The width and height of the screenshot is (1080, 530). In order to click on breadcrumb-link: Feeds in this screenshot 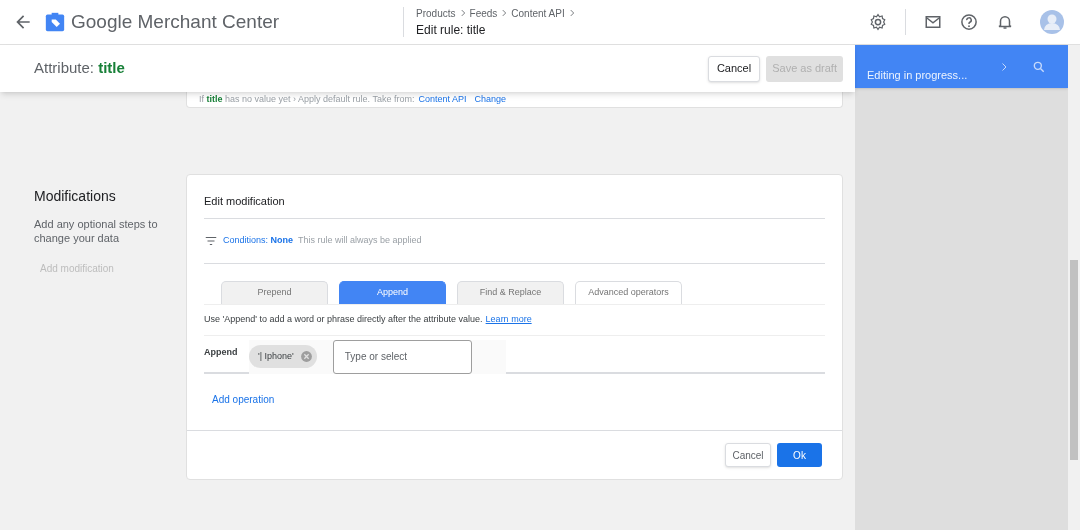, I will do `click(483, 13)`.